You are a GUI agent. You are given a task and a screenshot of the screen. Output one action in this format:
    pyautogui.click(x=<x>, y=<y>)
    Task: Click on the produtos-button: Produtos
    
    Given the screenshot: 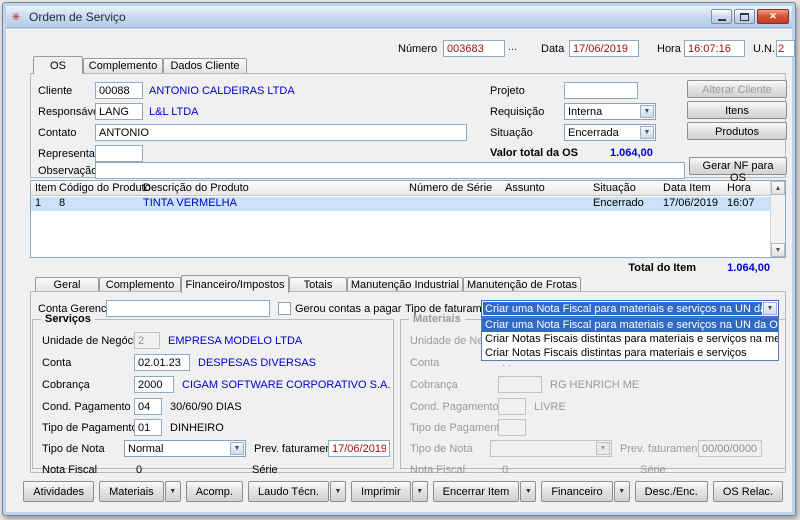 What is the action you would take?
    pyautogui.click(x=737, y=131)
    